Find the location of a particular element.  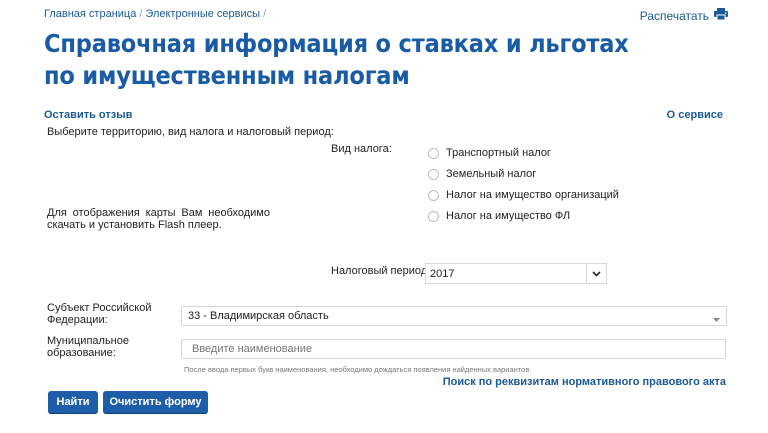

breadcrumb-home: Главная страница is located at coordinates (90, 14).